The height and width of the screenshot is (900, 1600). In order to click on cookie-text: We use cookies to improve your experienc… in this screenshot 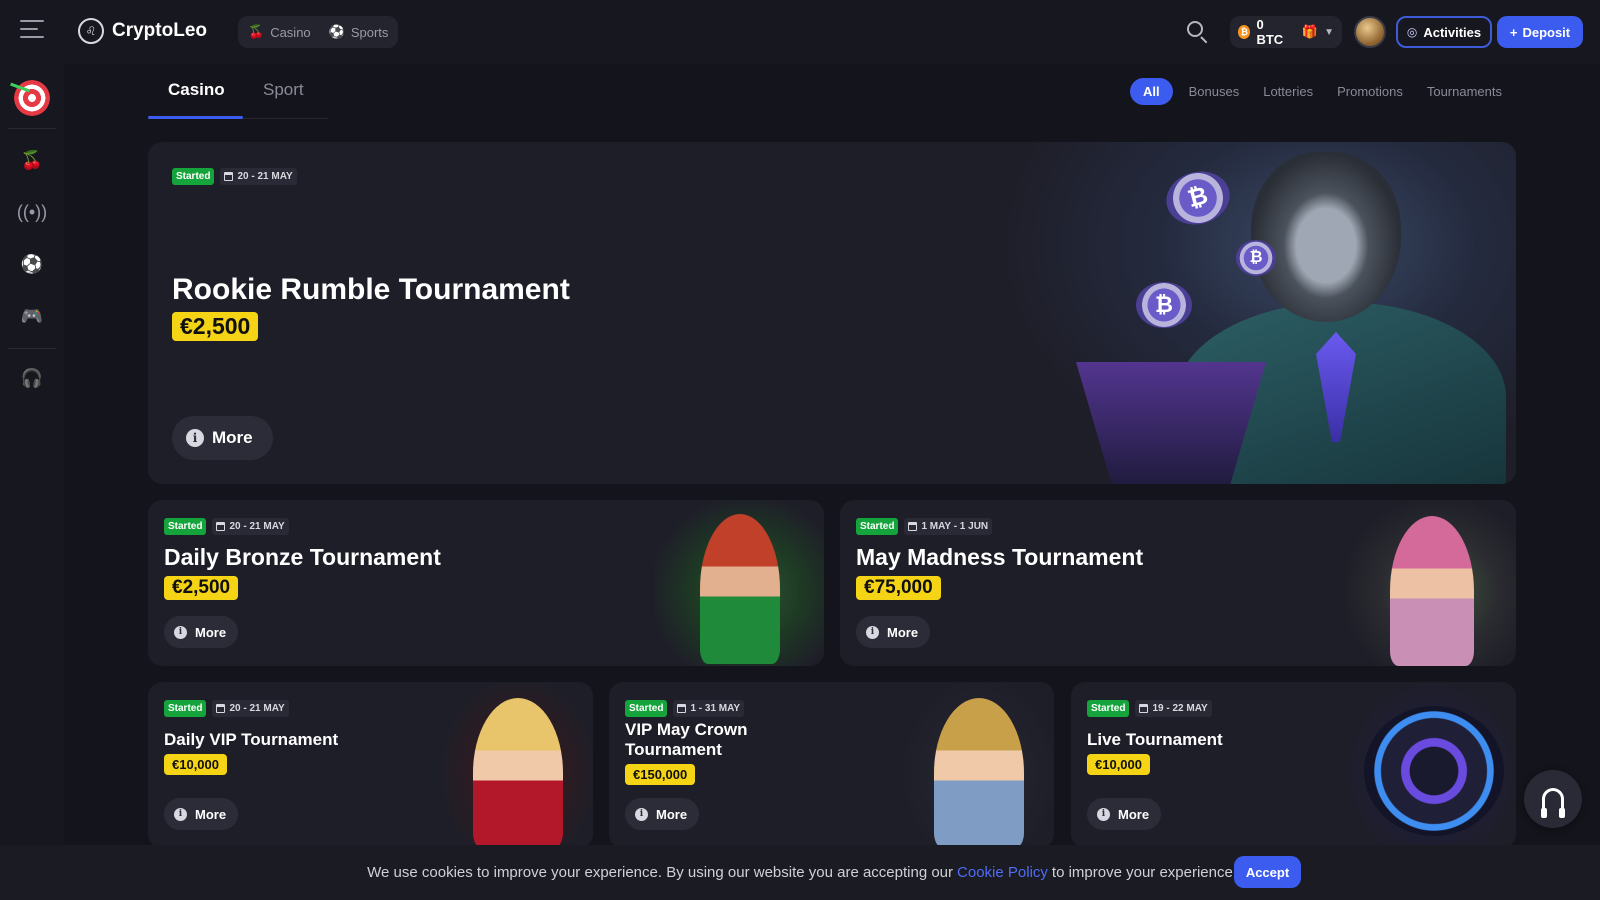, I will do `click(660, 872)`.